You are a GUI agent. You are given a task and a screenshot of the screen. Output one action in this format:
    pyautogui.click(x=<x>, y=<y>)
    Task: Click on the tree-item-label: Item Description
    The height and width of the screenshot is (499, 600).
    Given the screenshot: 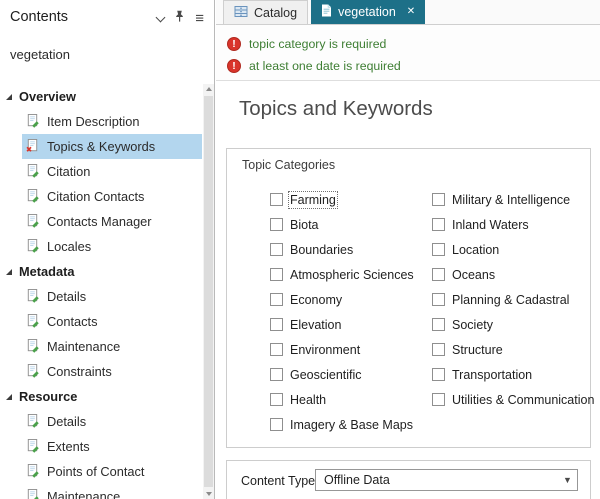 What is the action you would take?
    pyautogui.click(x=93, y=121)
    